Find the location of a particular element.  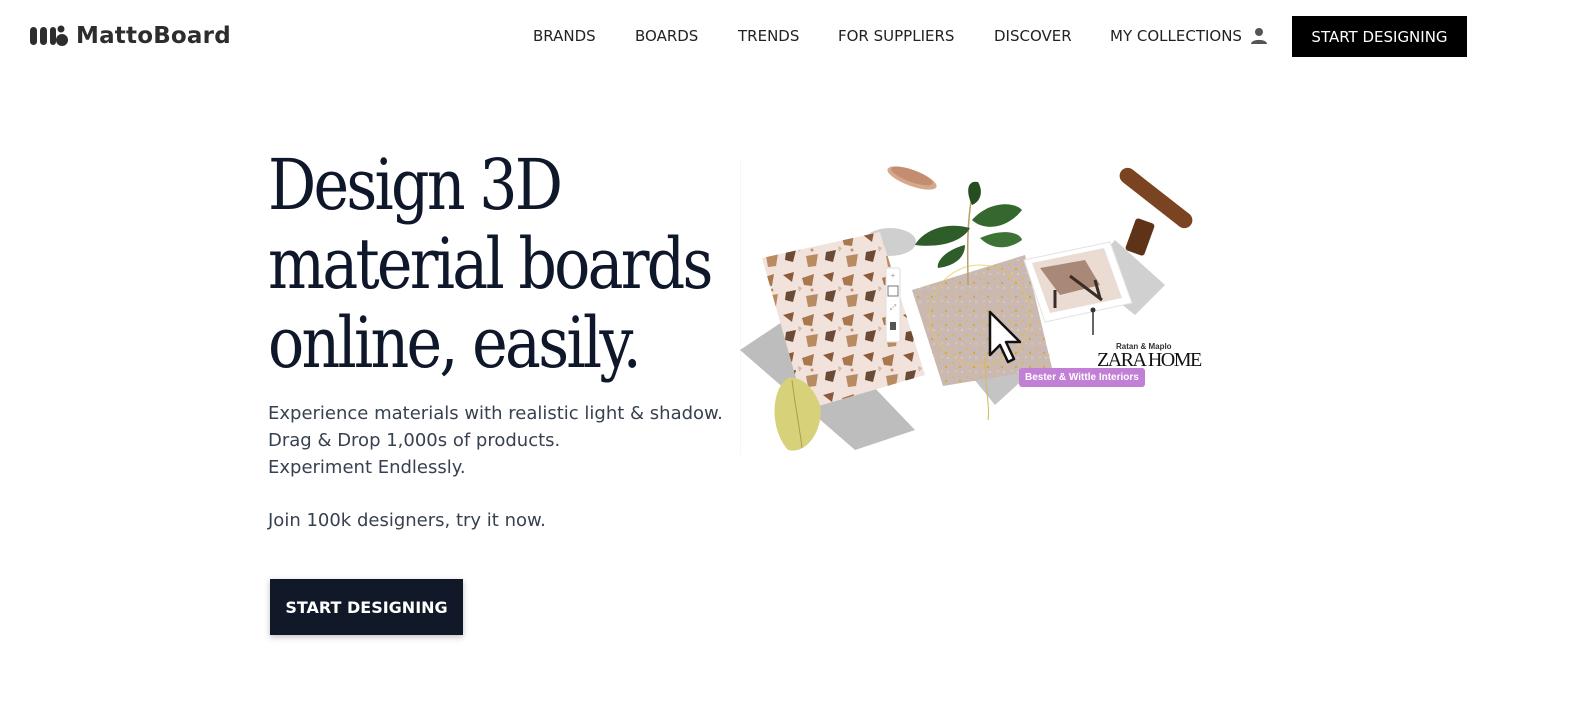

nav-trends: TRENDS is located at coordinates (768, 36).